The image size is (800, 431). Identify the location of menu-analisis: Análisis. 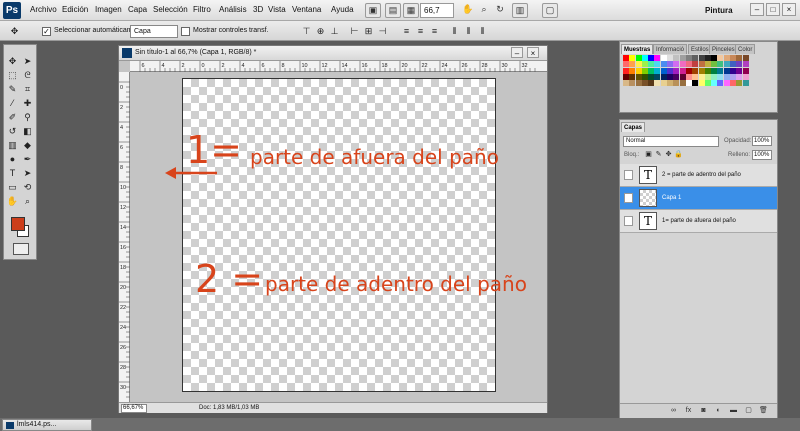
(233, 9).